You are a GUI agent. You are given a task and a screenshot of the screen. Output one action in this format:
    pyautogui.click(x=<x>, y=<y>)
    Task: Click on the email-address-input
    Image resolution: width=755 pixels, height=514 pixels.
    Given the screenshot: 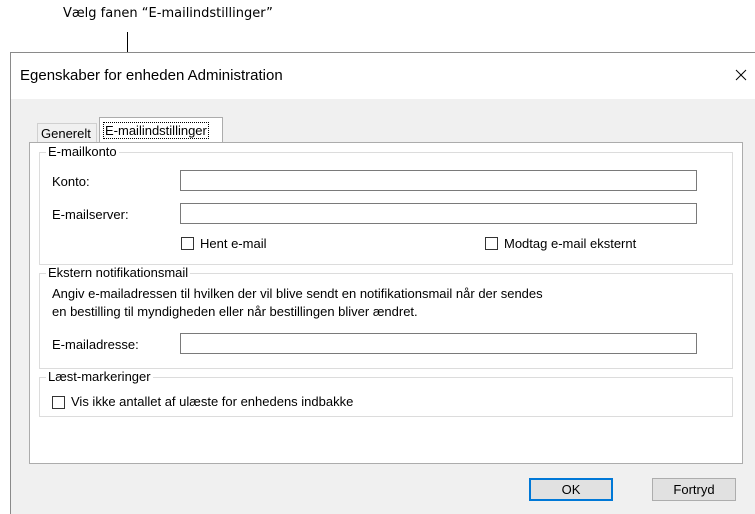 What is the action you would take?
    pyautogui.click(x=438, y=343)
    